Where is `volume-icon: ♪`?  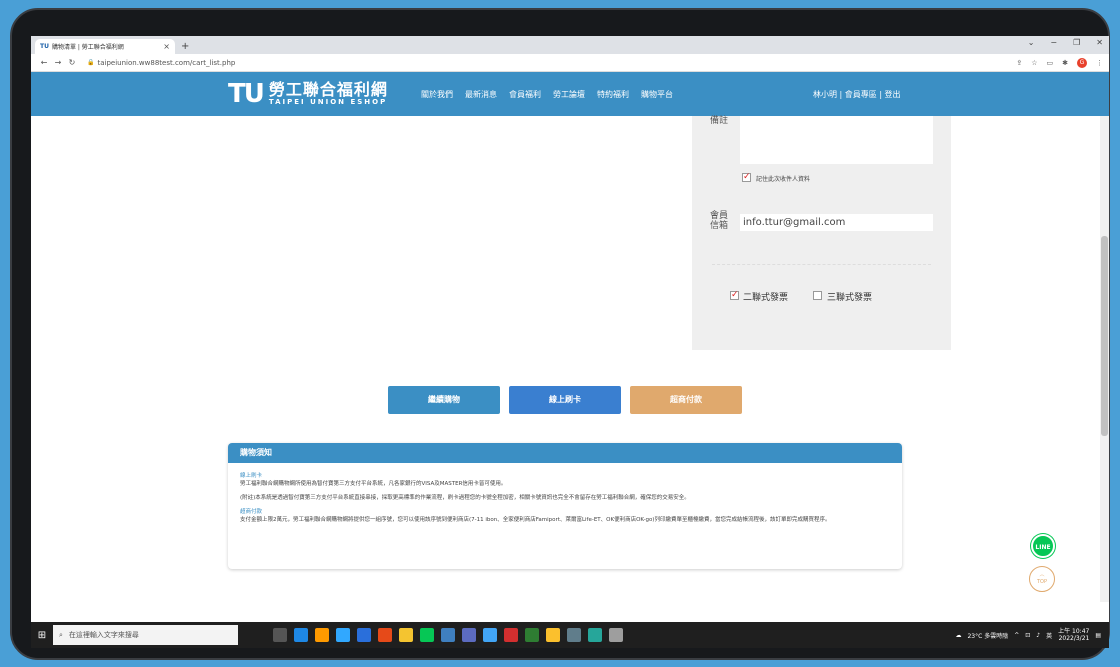 volume-icon: ♪ is located at coordinates (1038, 635).